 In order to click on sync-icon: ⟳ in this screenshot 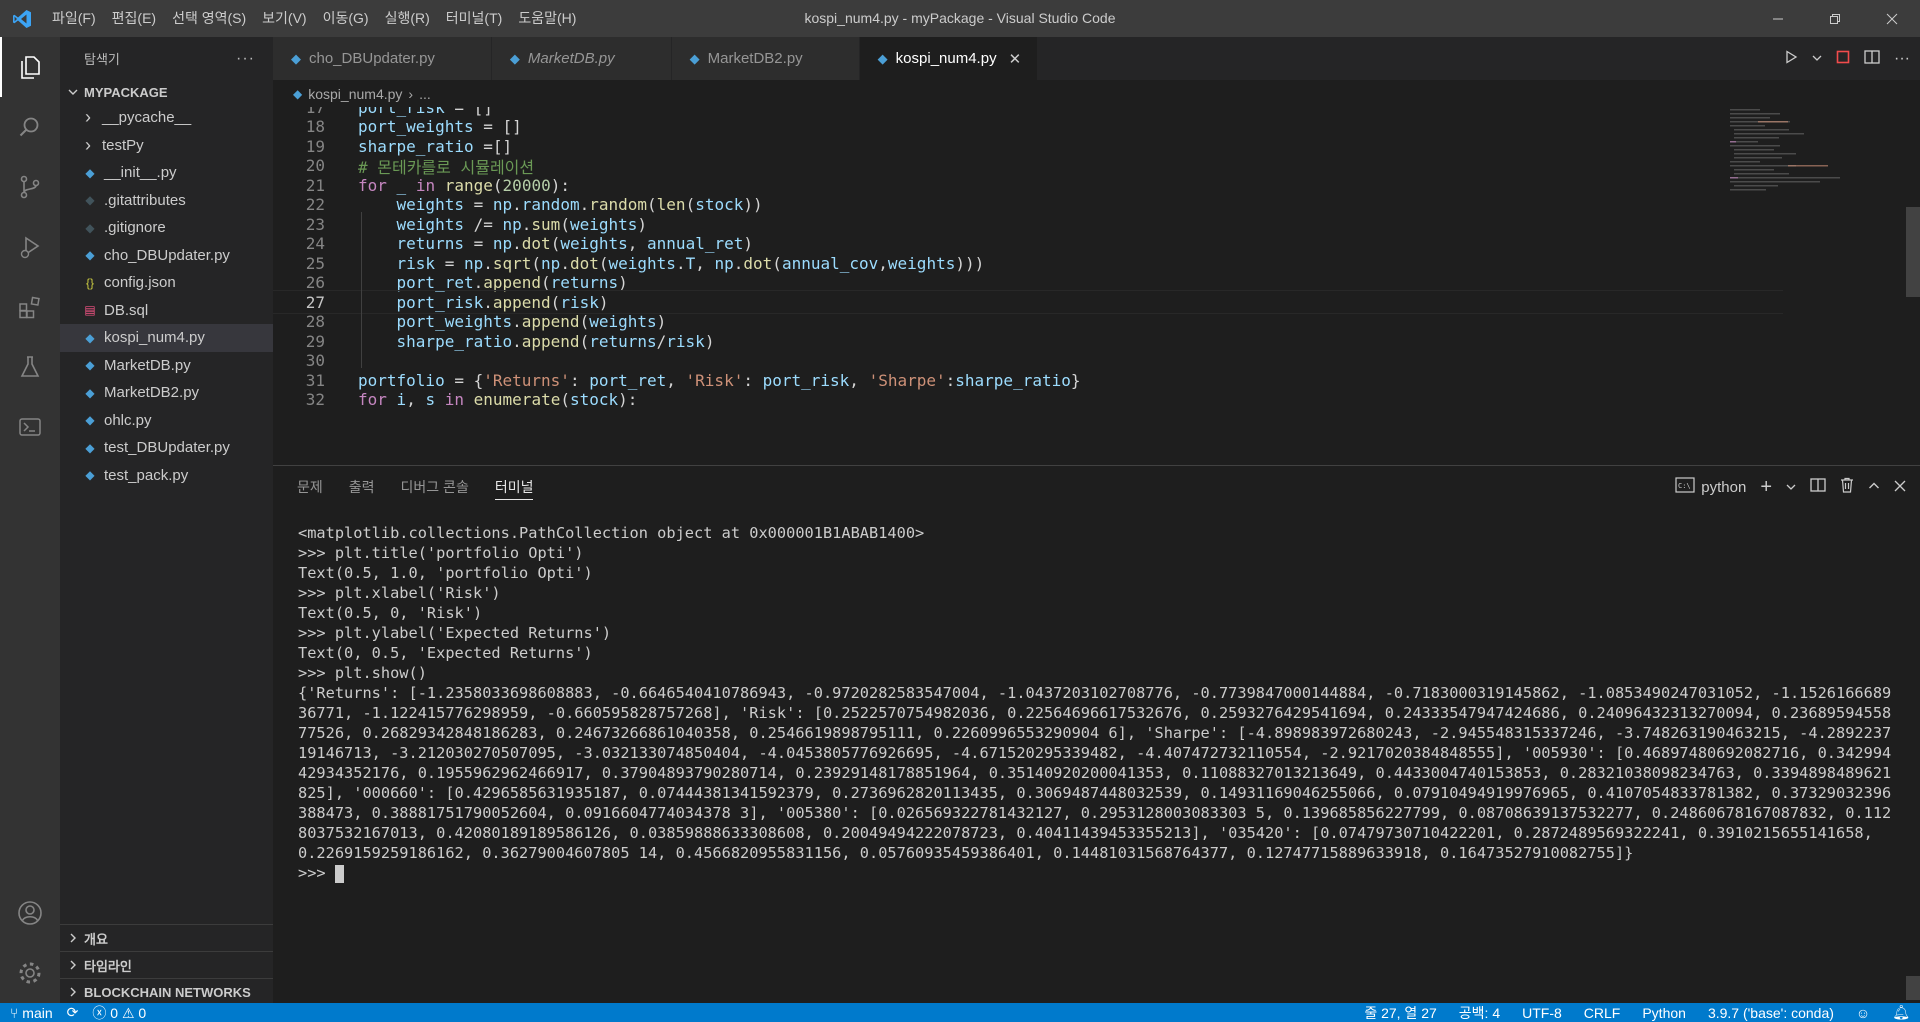, I will do `click(73, 1012)`.